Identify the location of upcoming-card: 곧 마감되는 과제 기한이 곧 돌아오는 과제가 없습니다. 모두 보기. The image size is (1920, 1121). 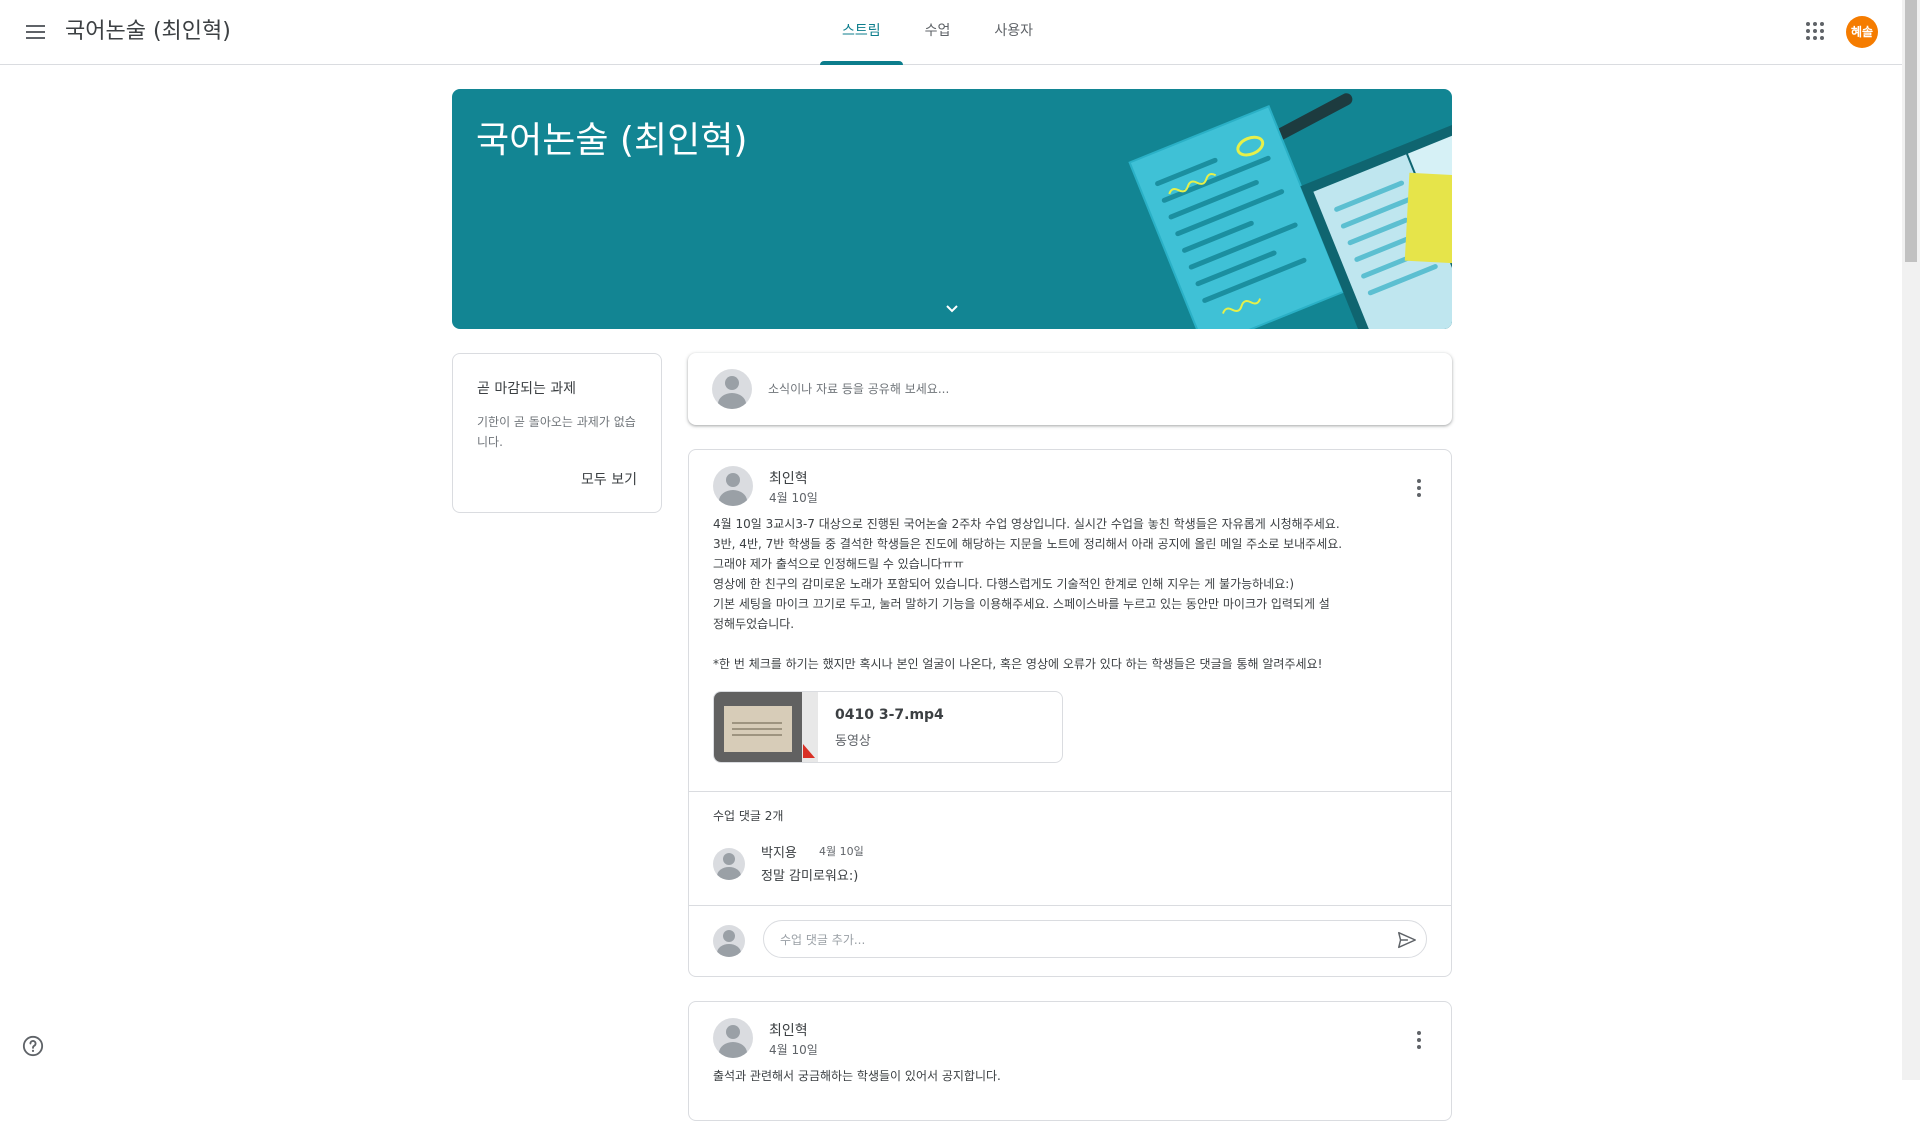
(557, 433).